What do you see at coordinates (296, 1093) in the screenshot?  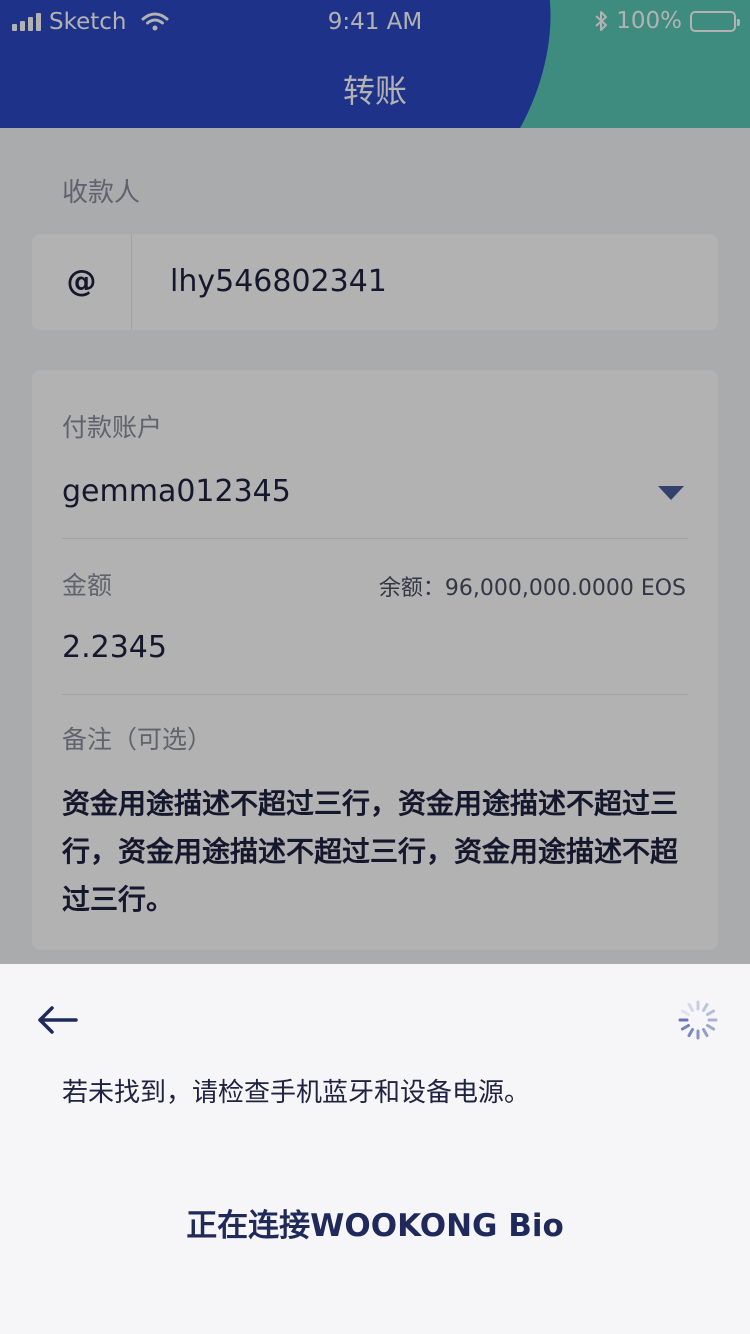 I see `bluetooth-hint: 若未找到，请检查手机蓝牙和设备电源。` at bounding box center [296, 1093].